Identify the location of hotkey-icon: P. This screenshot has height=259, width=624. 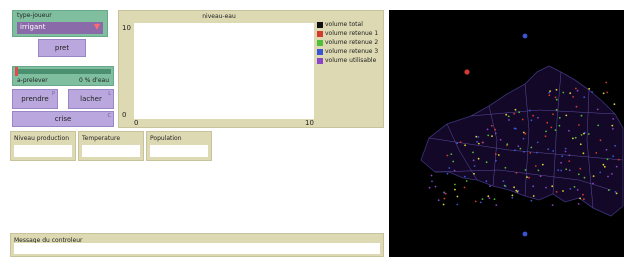
(53, 94).